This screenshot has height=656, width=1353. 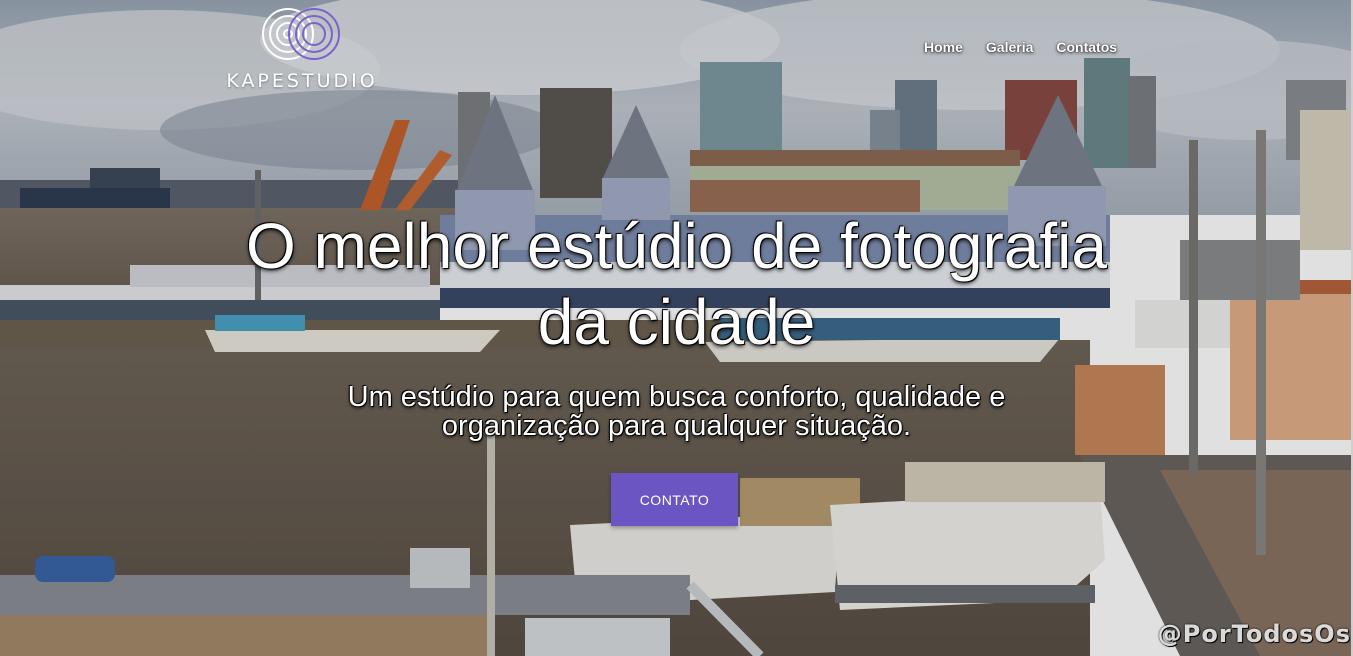 What do you see at coordinates (943, 47) in the screenshot?
I see `nav-link-home: Home` at bounding box center [943, 47].